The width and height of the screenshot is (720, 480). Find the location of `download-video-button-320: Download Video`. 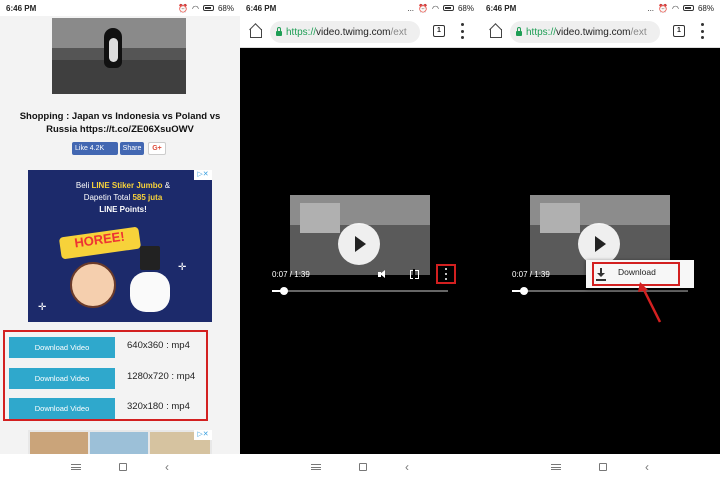

download-video-button-320: Download Video is located at coordinates (62, 408).